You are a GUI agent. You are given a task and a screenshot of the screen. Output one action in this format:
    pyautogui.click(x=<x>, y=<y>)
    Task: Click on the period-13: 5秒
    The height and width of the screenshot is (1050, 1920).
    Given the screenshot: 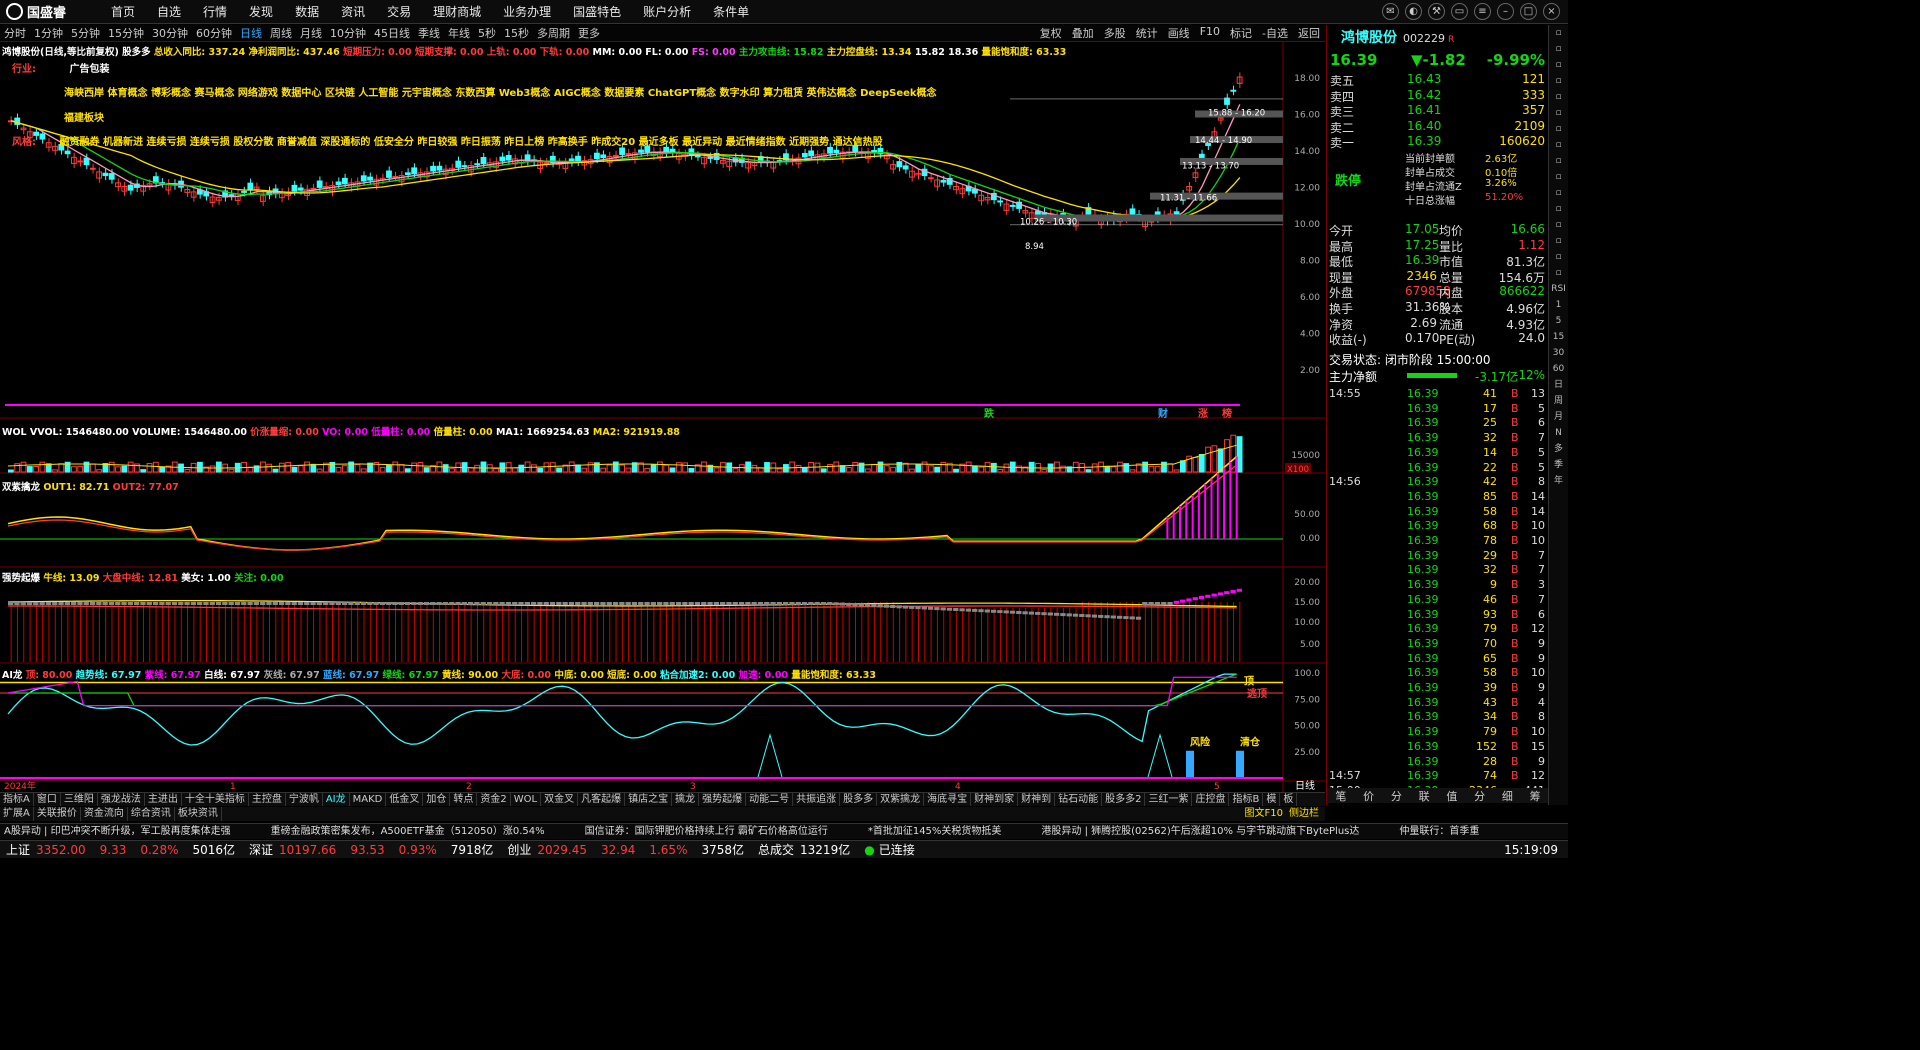 What is the action you would take?
    pyautogui.click(x=487, y=33)
    